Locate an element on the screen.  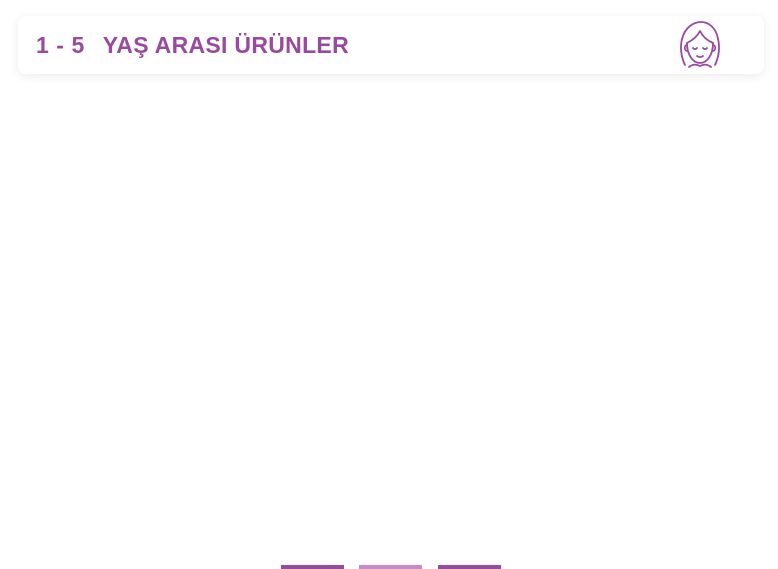
girl-face-icon is located at coordinates (700, 44).